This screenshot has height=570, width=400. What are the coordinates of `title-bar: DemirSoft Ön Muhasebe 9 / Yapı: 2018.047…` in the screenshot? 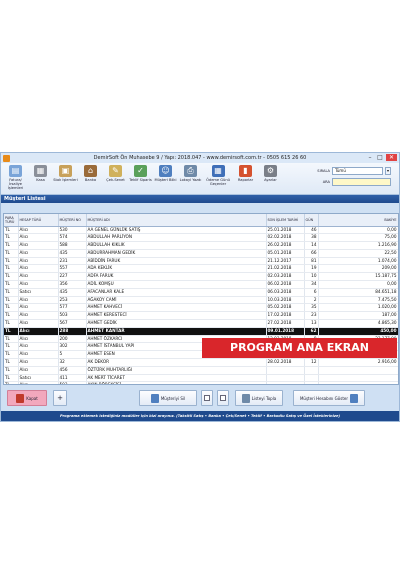 It's located at (200, 158).